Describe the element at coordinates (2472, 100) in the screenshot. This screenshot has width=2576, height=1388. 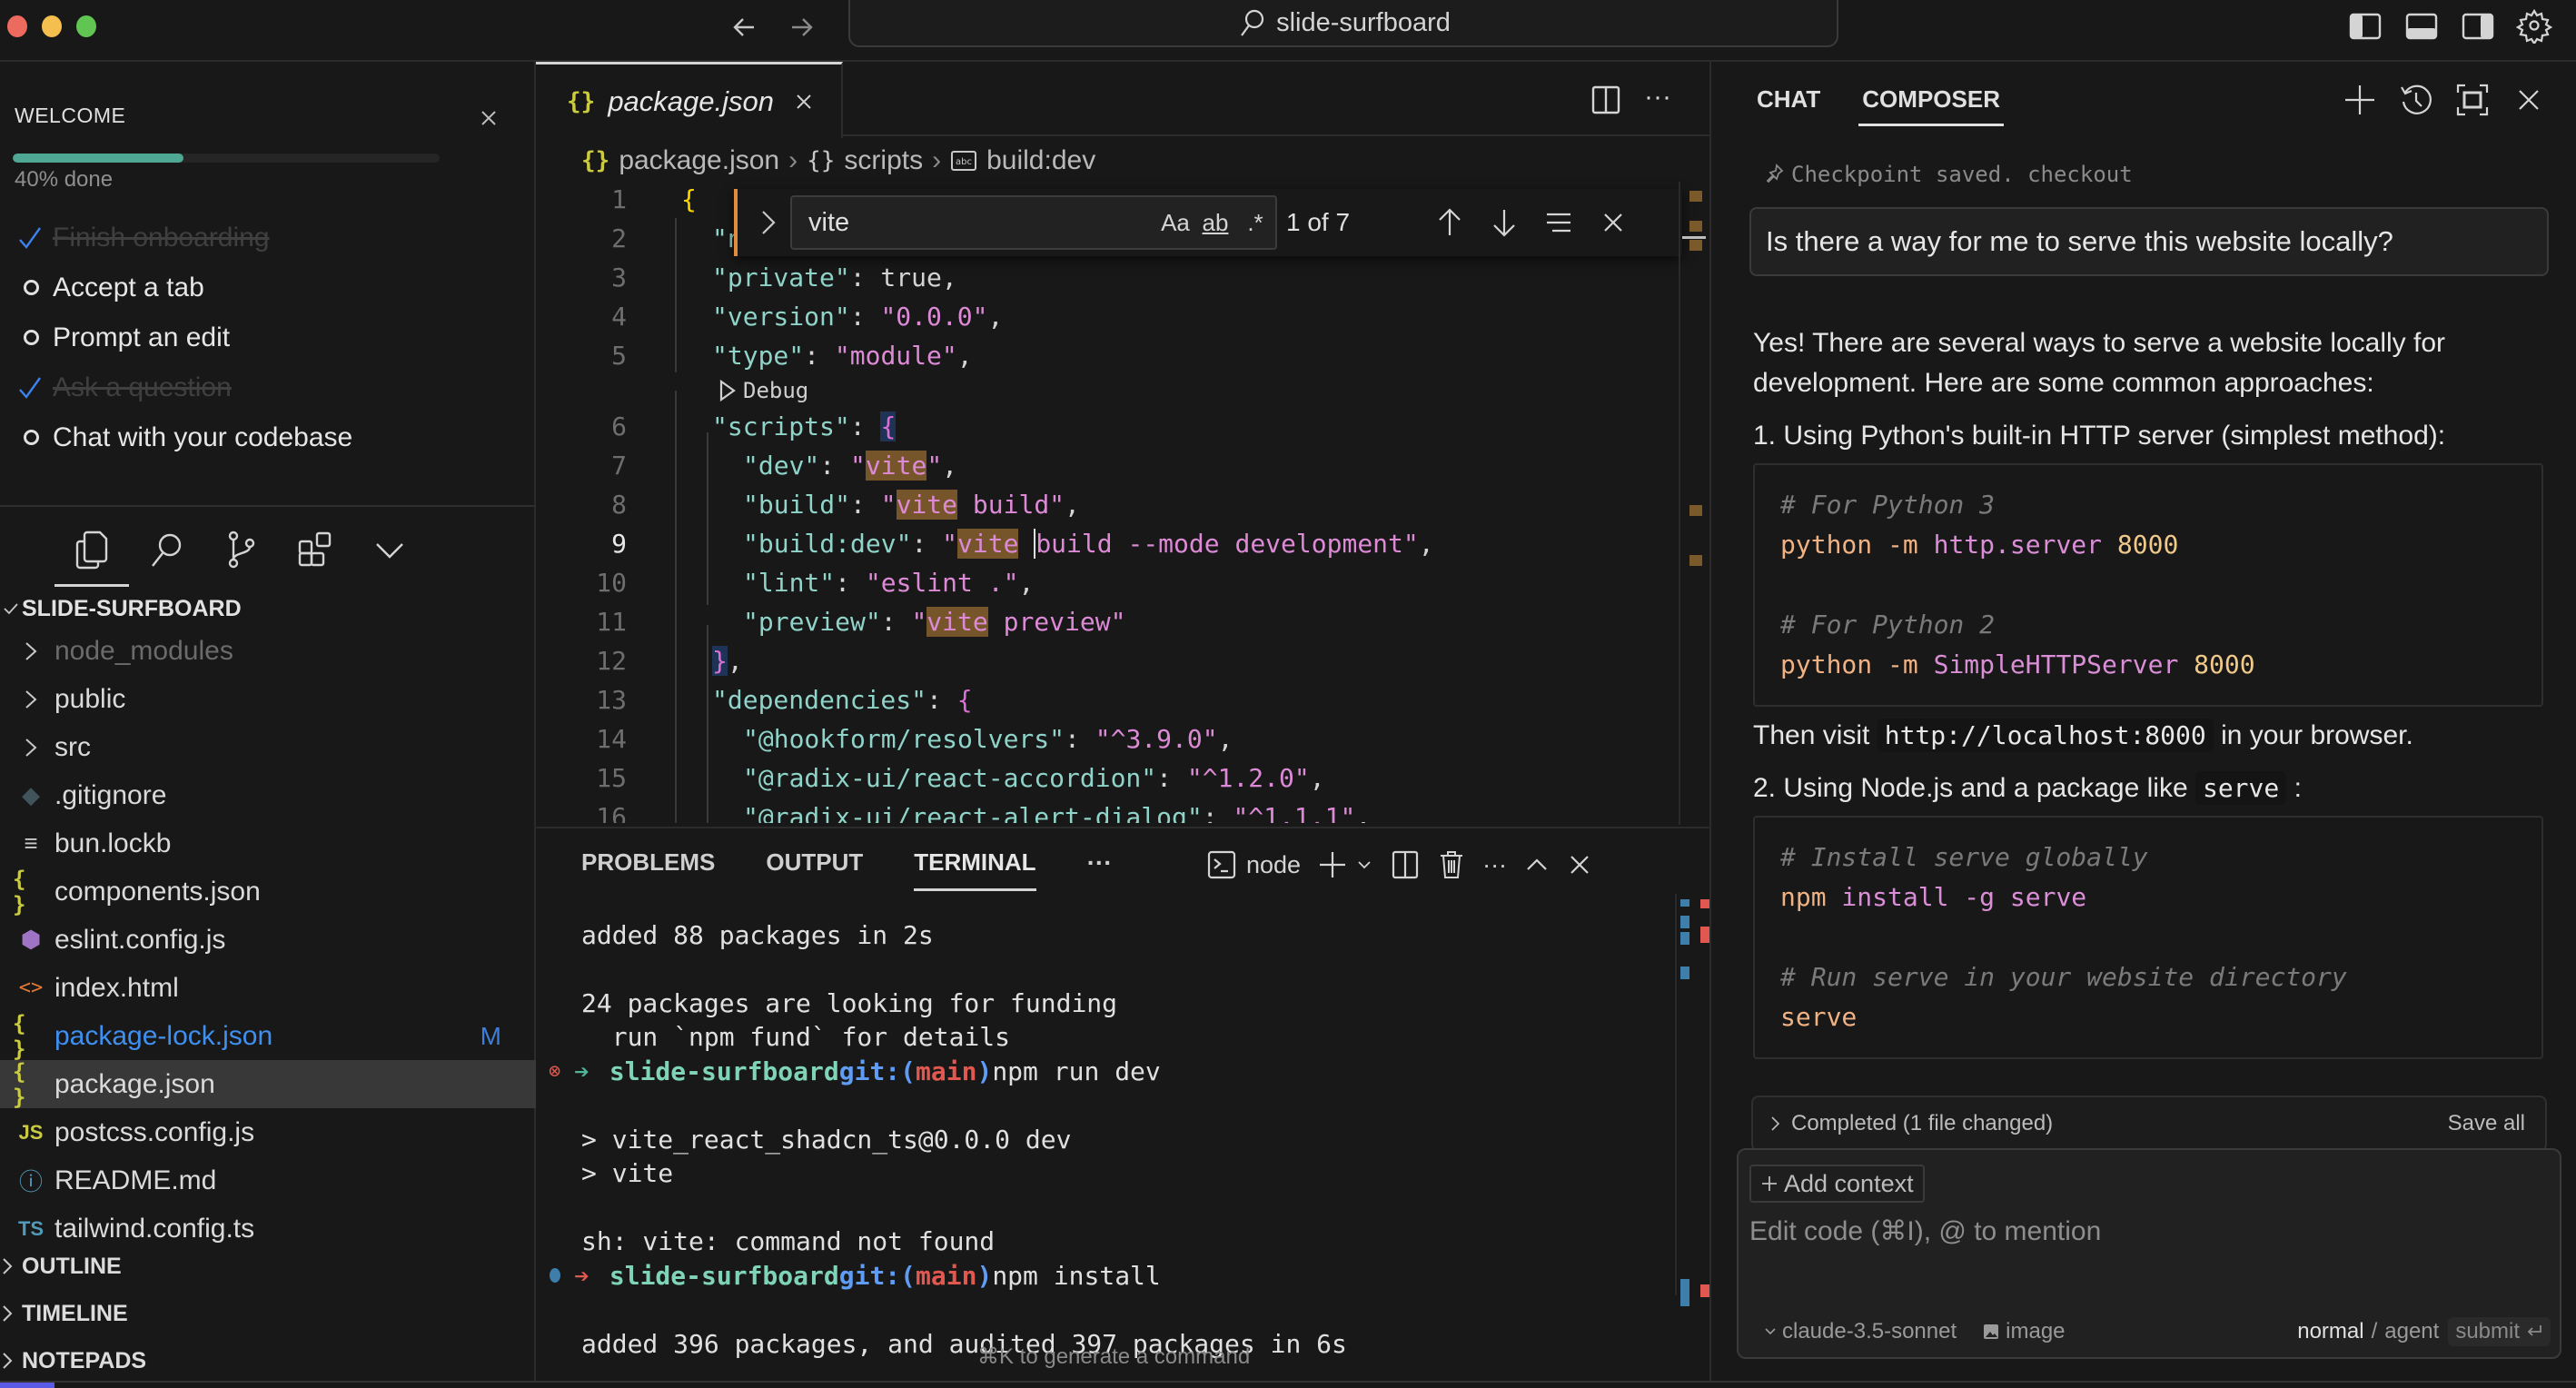
I see `maximize-icon` at that location.